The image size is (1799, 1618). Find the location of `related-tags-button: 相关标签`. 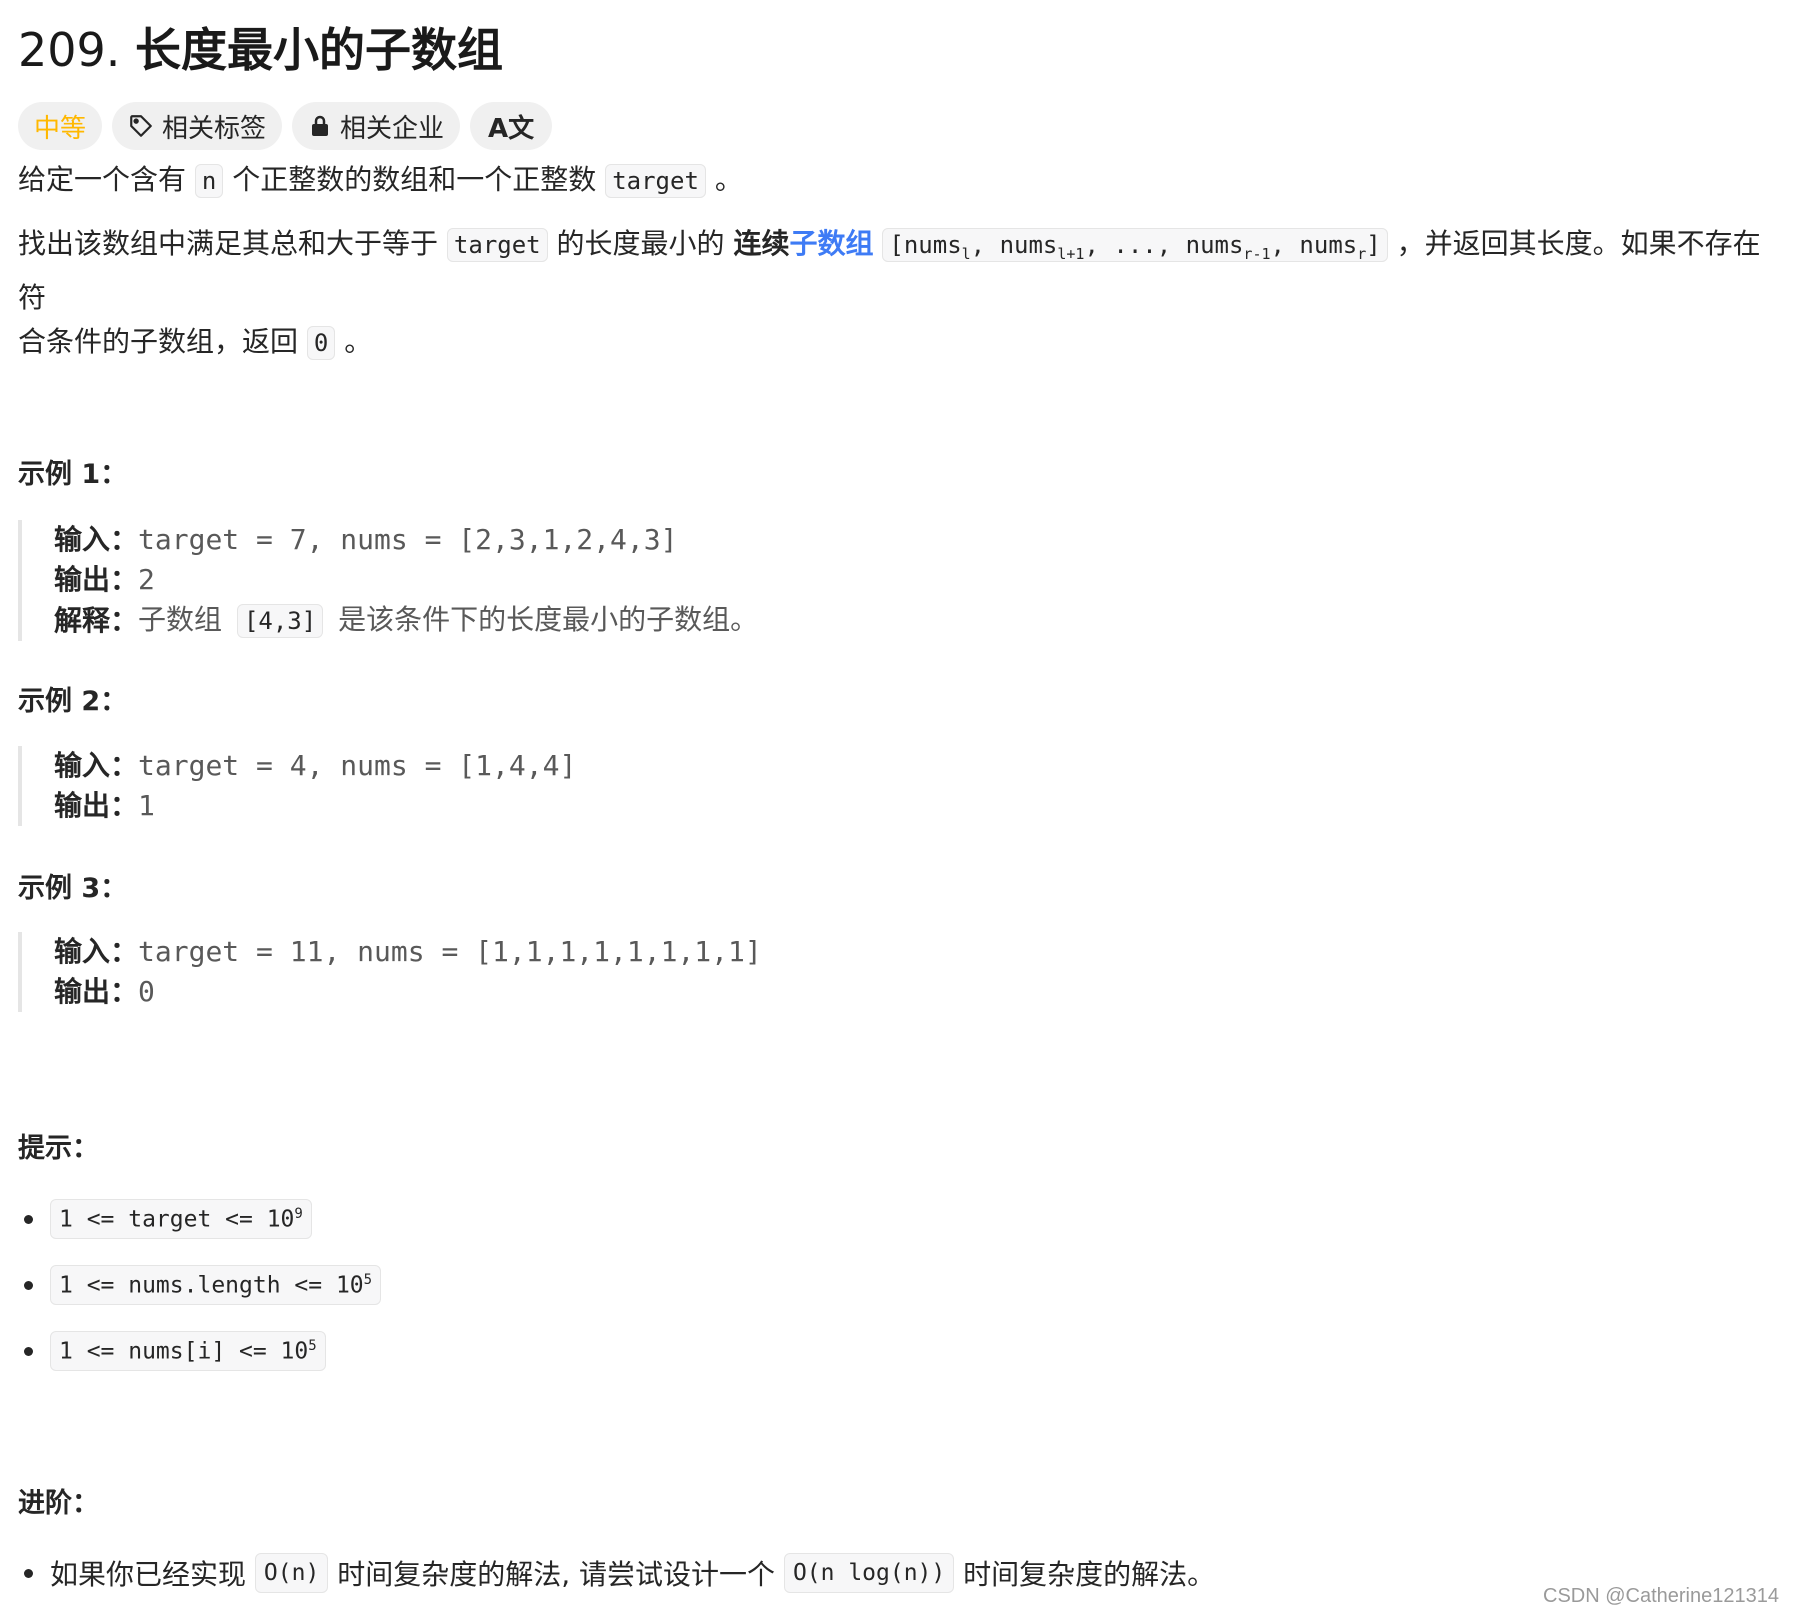

related-tags-button: 相关标签 is located at coordinates (197, 126).